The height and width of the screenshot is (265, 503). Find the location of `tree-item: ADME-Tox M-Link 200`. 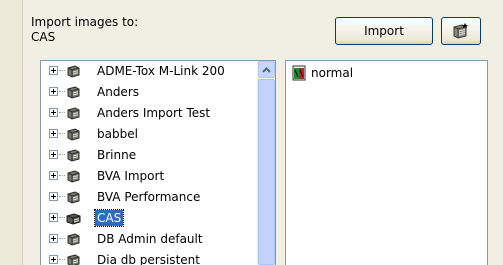

tree-item: ADME-Tox M-Link 200 is located at coordinates (149, 71).